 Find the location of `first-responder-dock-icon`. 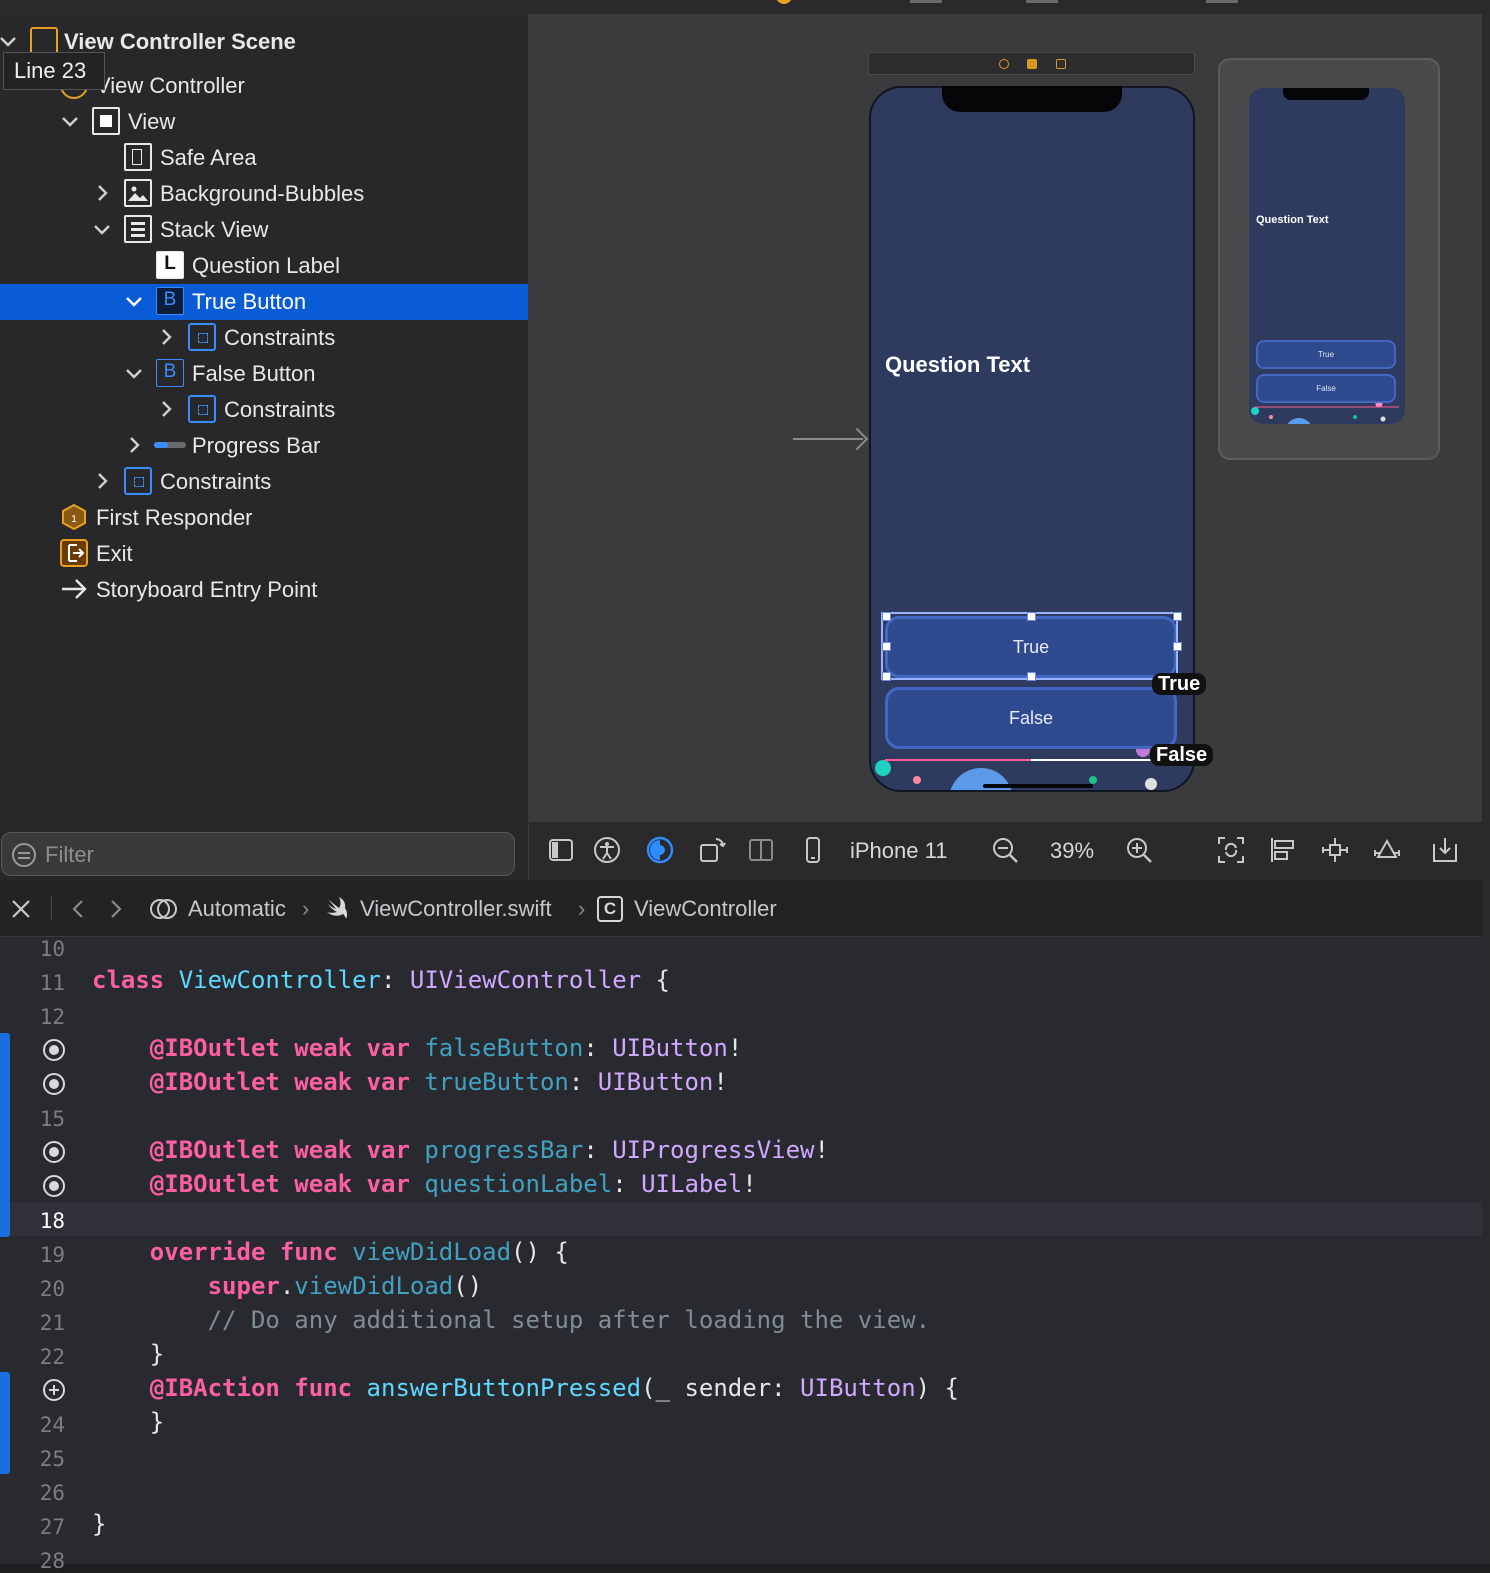

first-responder-dock-icon is located at coordinates (1032, 64).